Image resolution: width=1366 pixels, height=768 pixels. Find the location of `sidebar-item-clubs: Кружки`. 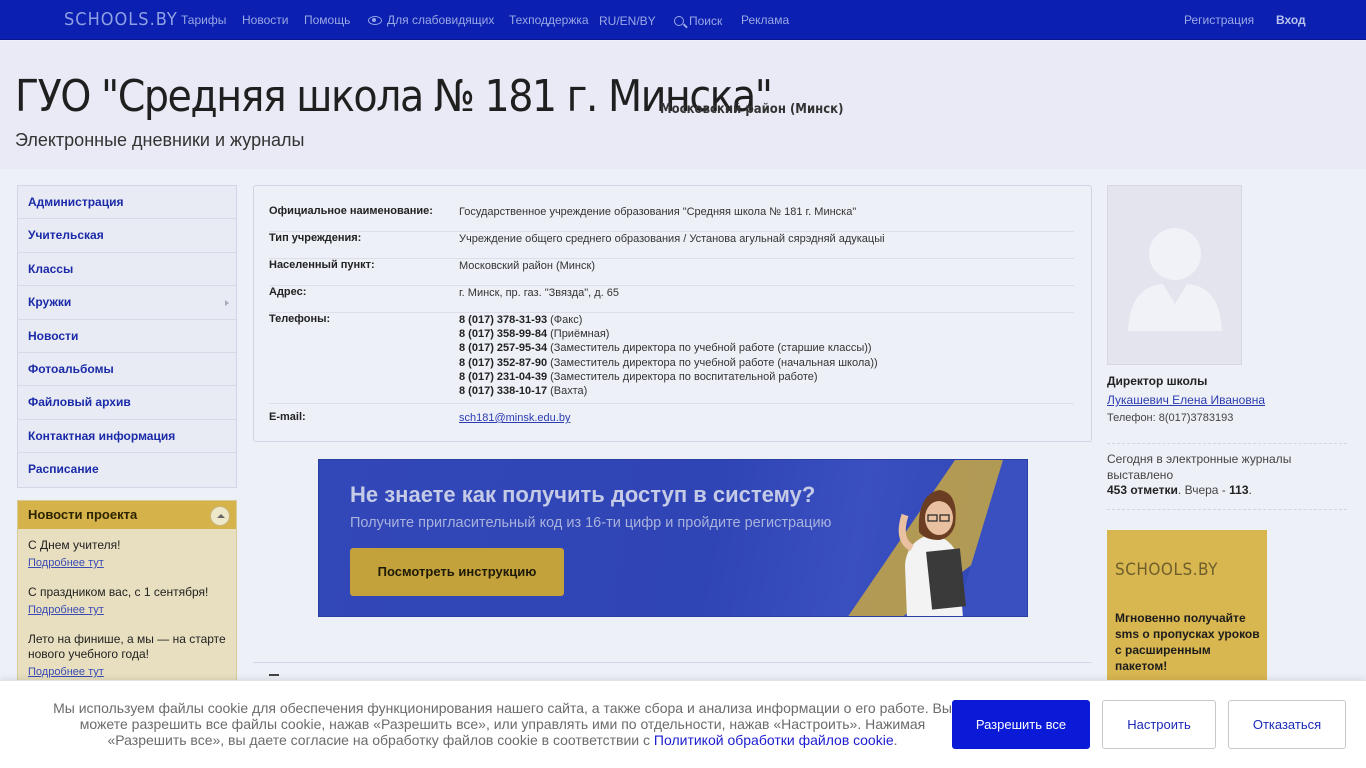

sidebar-item-clubs: Кружки is located at coordinates (127, 303).